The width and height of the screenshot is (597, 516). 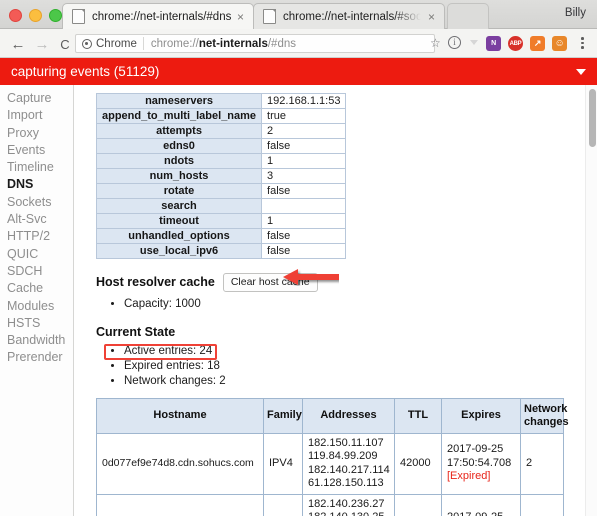 I want to click on table-row: rotate false, so click(x=221, y=191).